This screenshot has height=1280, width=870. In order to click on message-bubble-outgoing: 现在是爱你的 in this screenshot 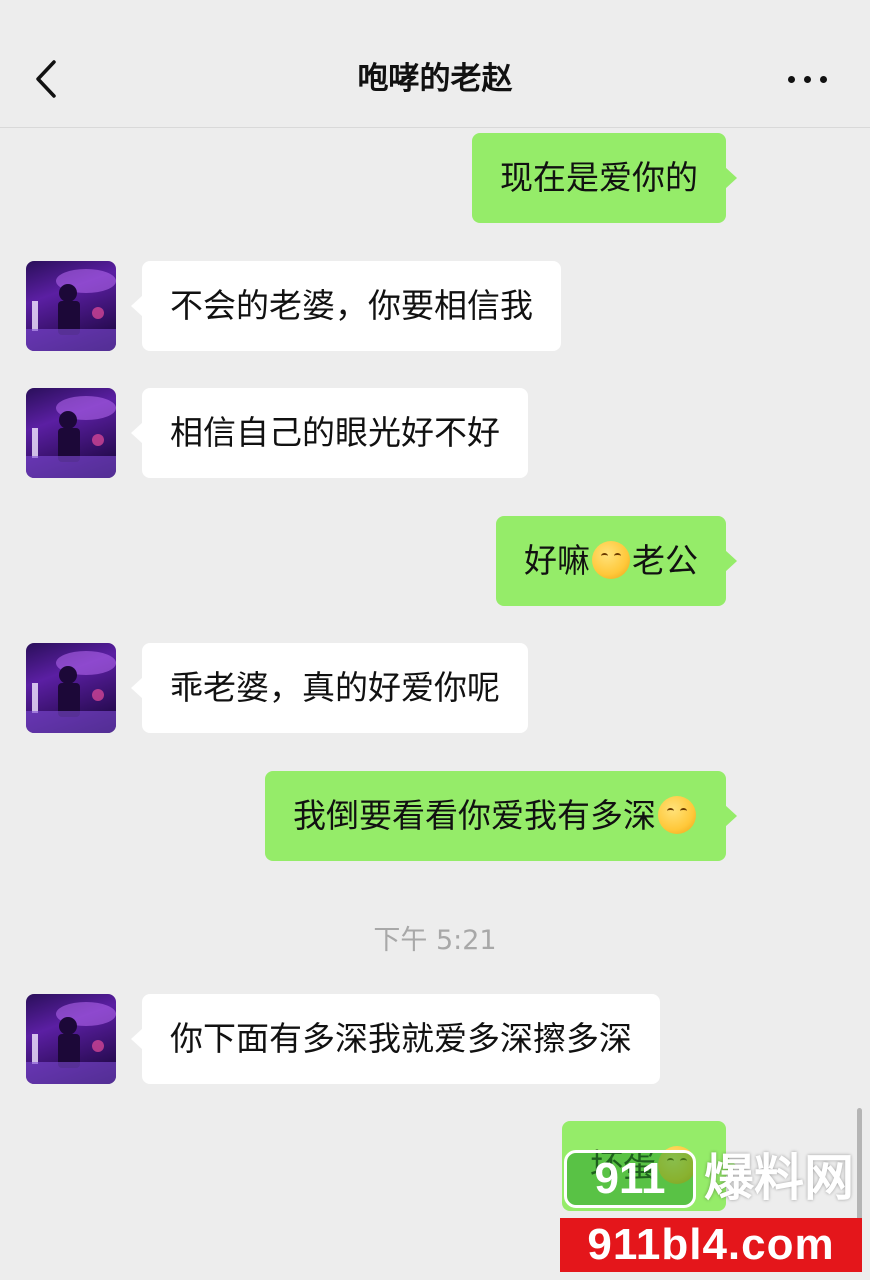, I will do `click(604, 178)`.